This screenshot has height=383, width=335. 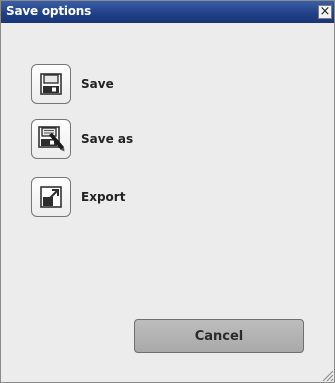 What do you see at coordinates (167, 12) in the screenshot?
I see `title-bar: Save options ×` at bounding box center [167, 12].